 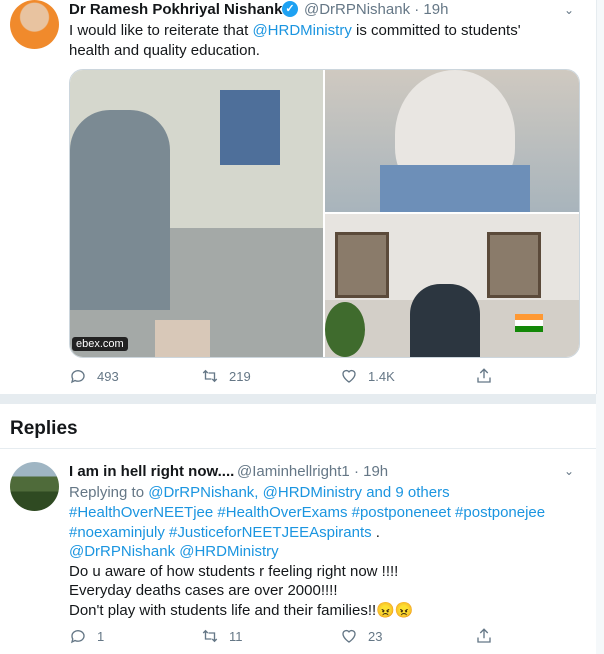 What do you see at coordinates (240, 376) in the screenshot?
I see `retweet-count: 219` at bounding box center [240, 376].